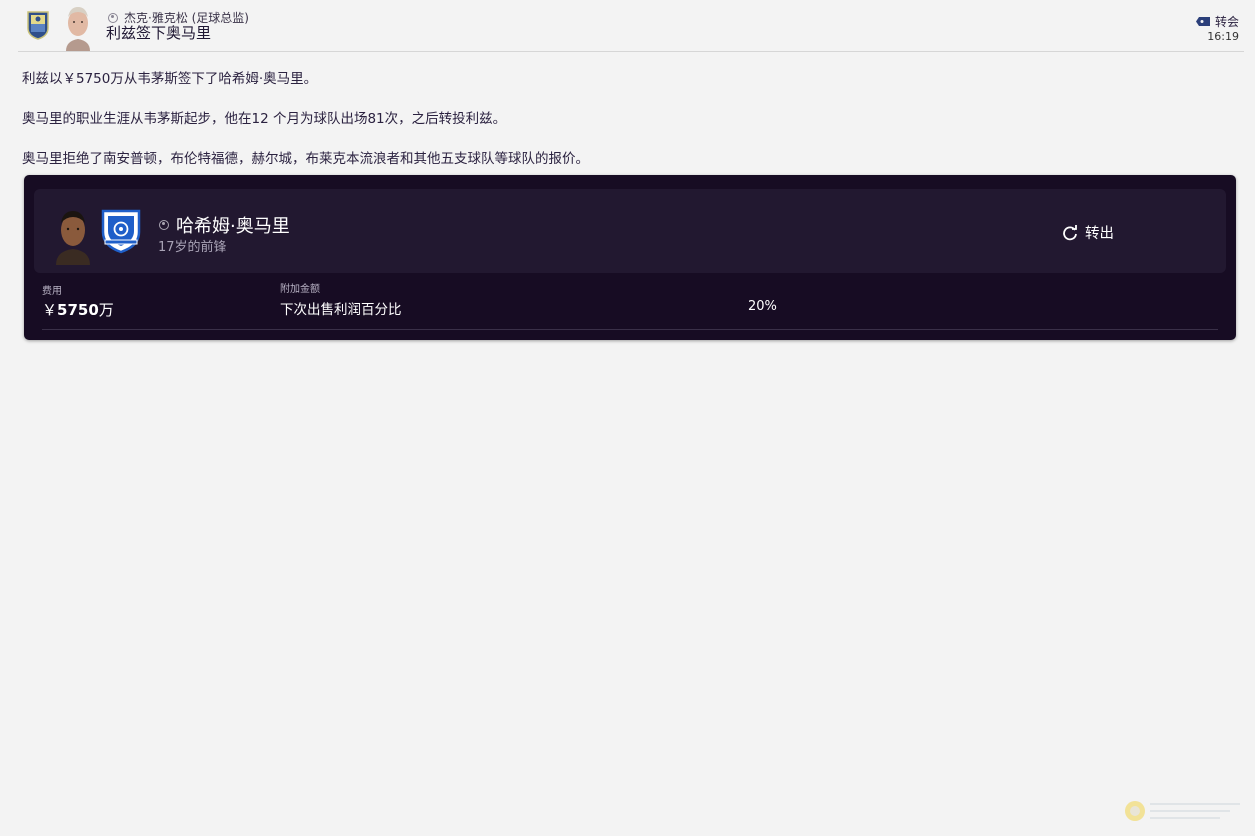 The height and width of the screenshot is (836, 1255). I want to click on news-time: 16:19, so click(1223, 36).